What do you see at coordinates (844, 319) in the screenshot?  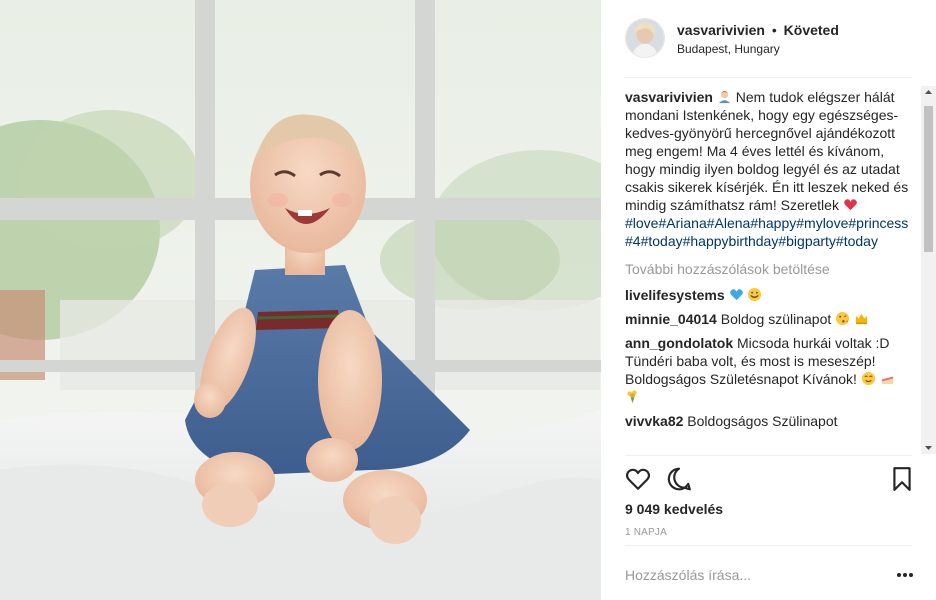 I see `kiss-face-emoji-icon` at bounding box center [844, 319].